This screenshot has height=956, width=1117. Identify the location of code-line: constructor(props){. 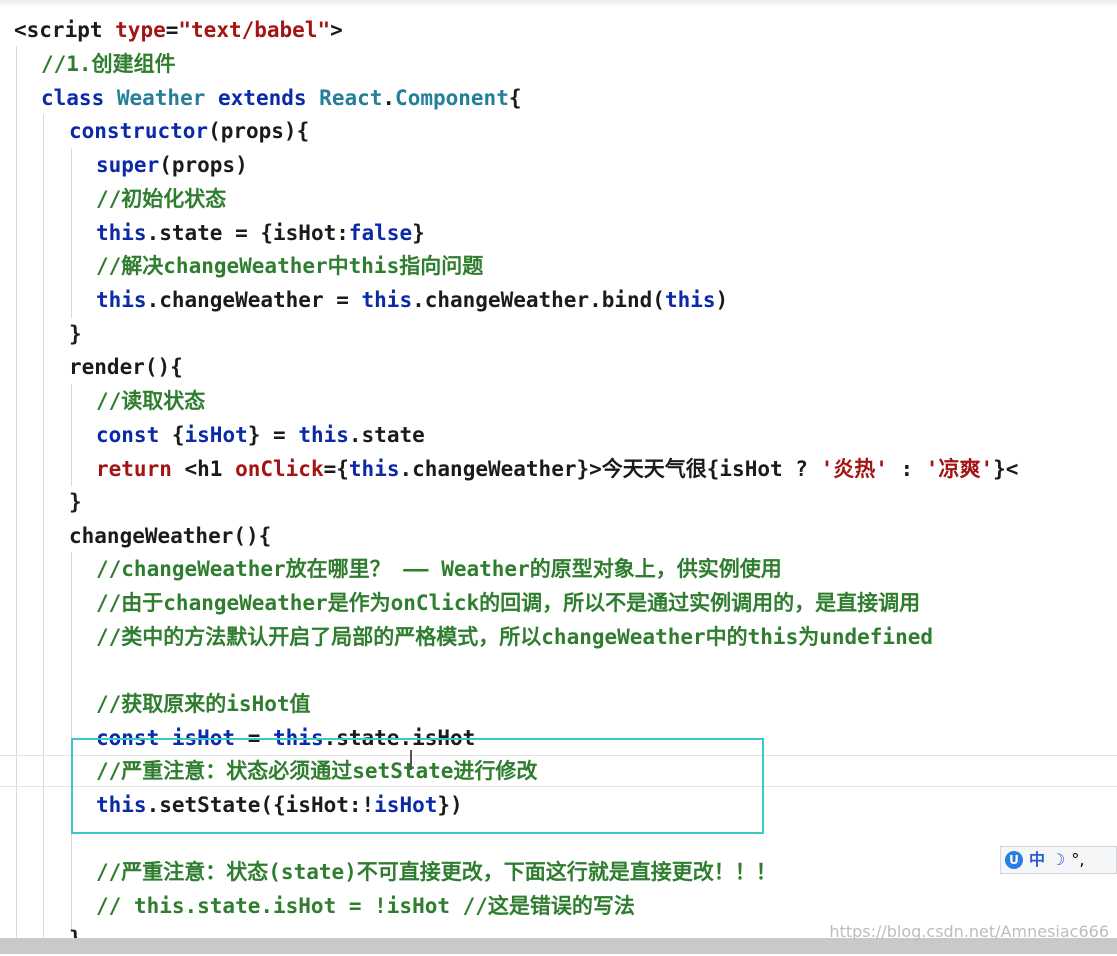
(189, 131).